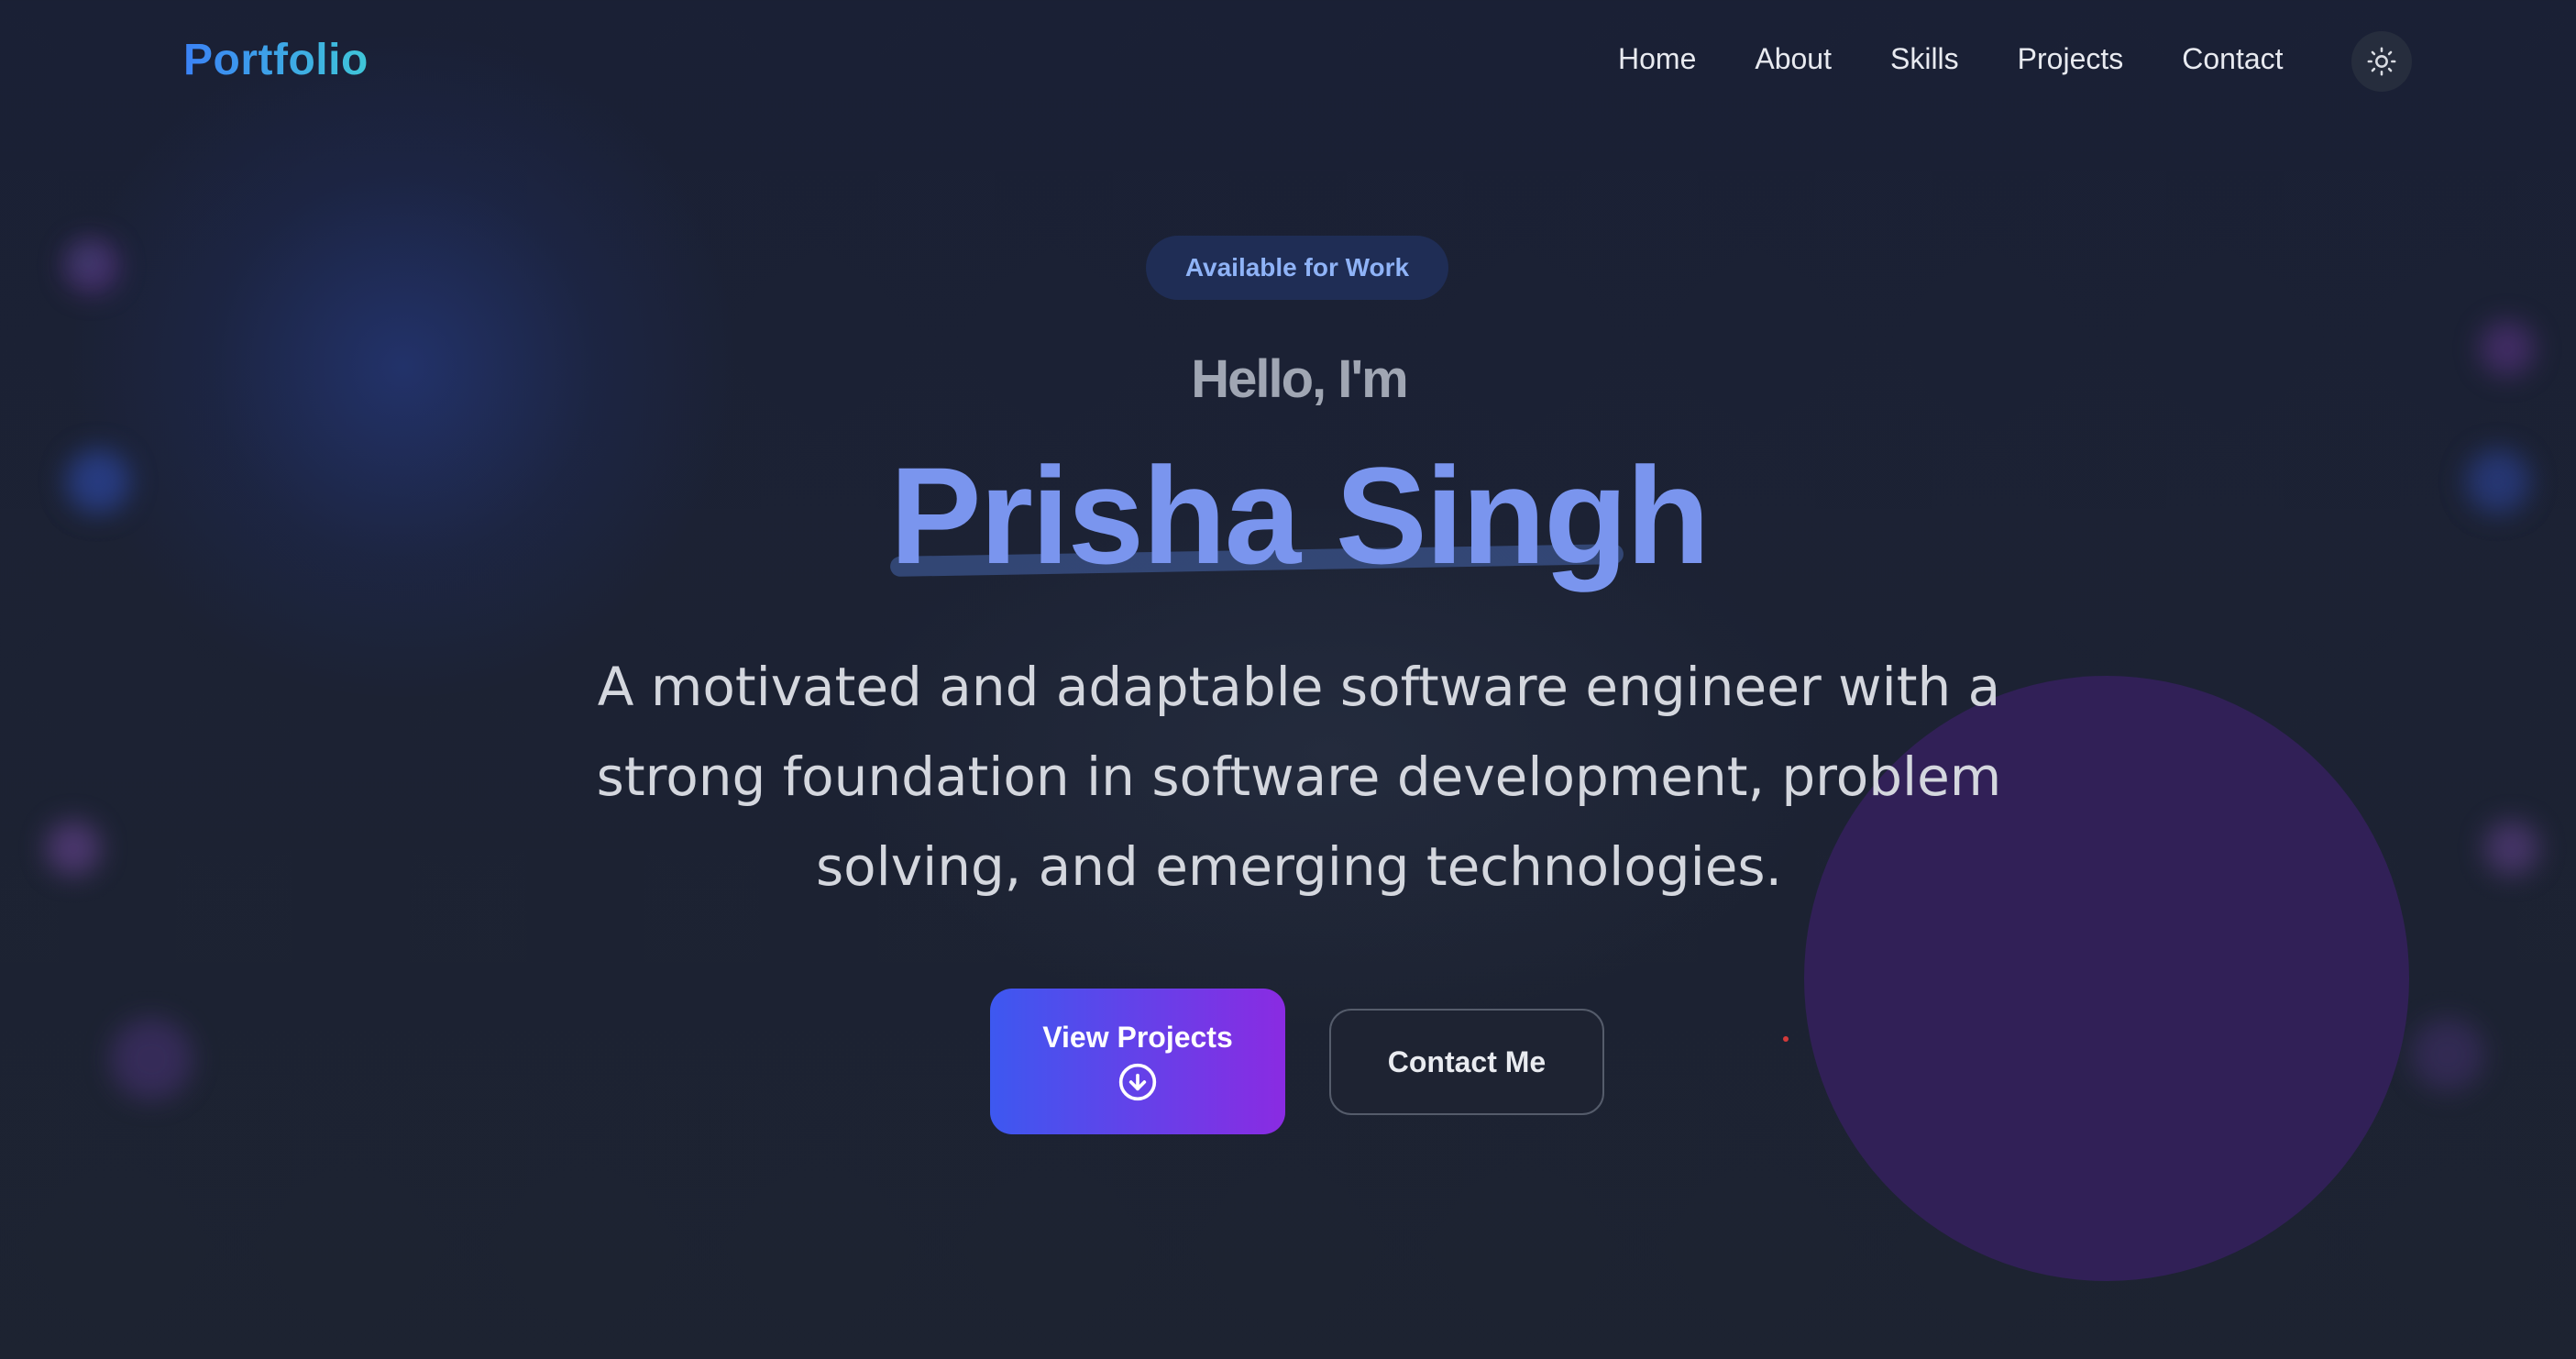  I want to click on view-projects-button: View Projects, so click(1137, 1061).